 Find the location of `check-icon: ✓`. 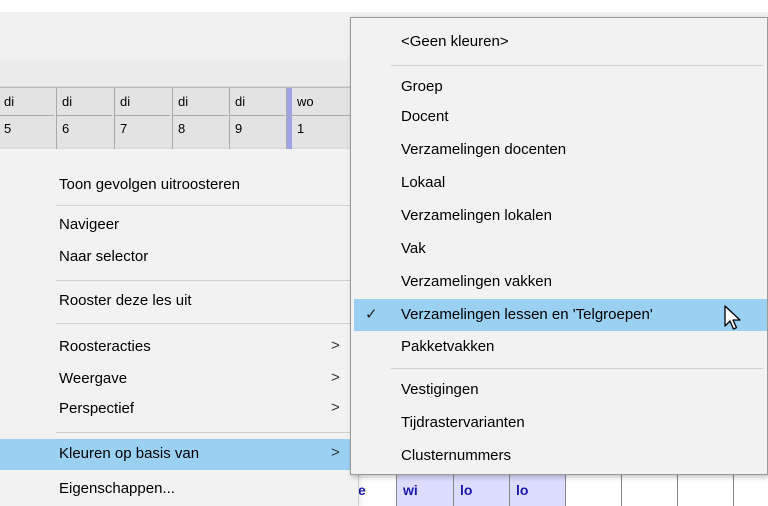

check-icon: ✓ is located at coordinates (371, 314).